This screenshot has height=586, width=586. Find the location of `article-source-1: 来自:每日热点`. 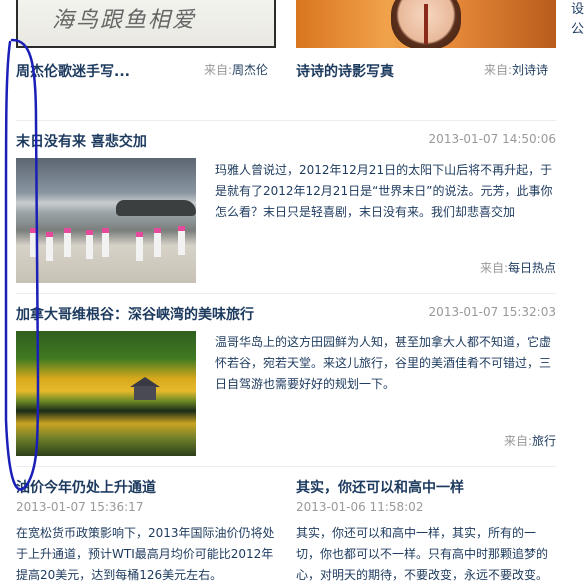

article-source-1: 来自:每日热点 is located at coordinates (518, 267).